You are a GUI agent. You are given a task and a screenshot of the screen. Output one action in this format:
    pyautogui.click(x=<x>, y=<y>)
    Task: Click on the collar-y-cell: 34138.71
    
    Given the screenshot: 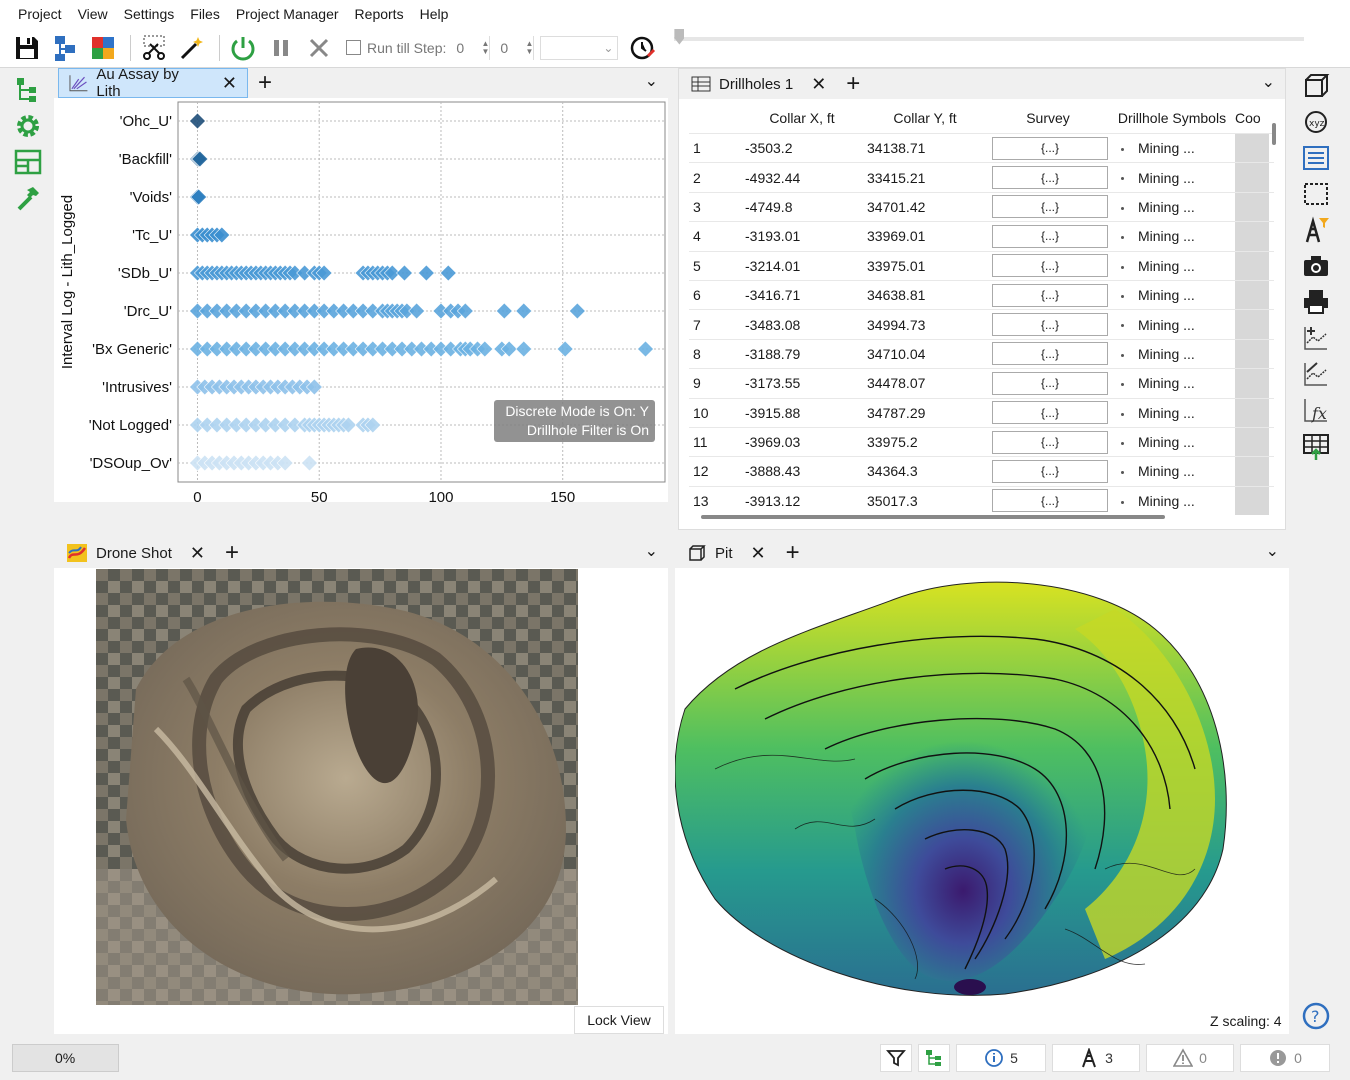 What is the action you would take?
    pyautogui.click(x=925, y=148)
    